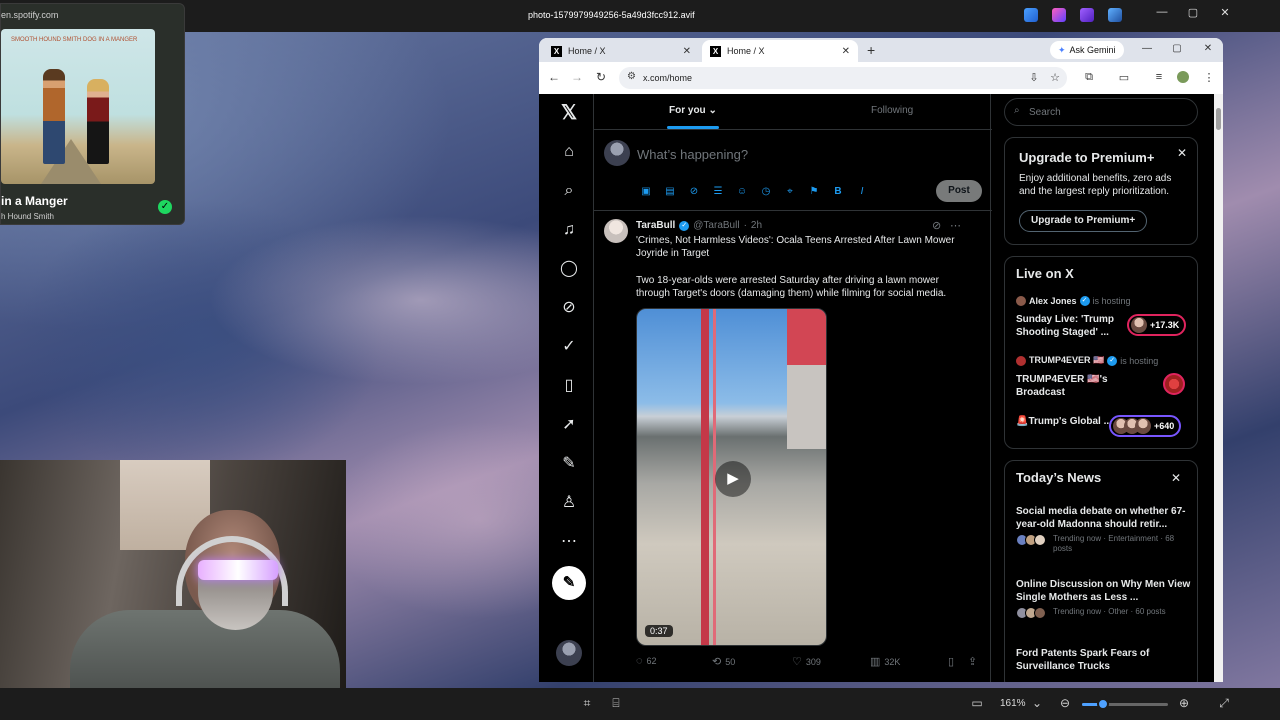 The height and width of the screenshot is (720, 1280). I want to click on play-icon: ▶, so click(733, 479).